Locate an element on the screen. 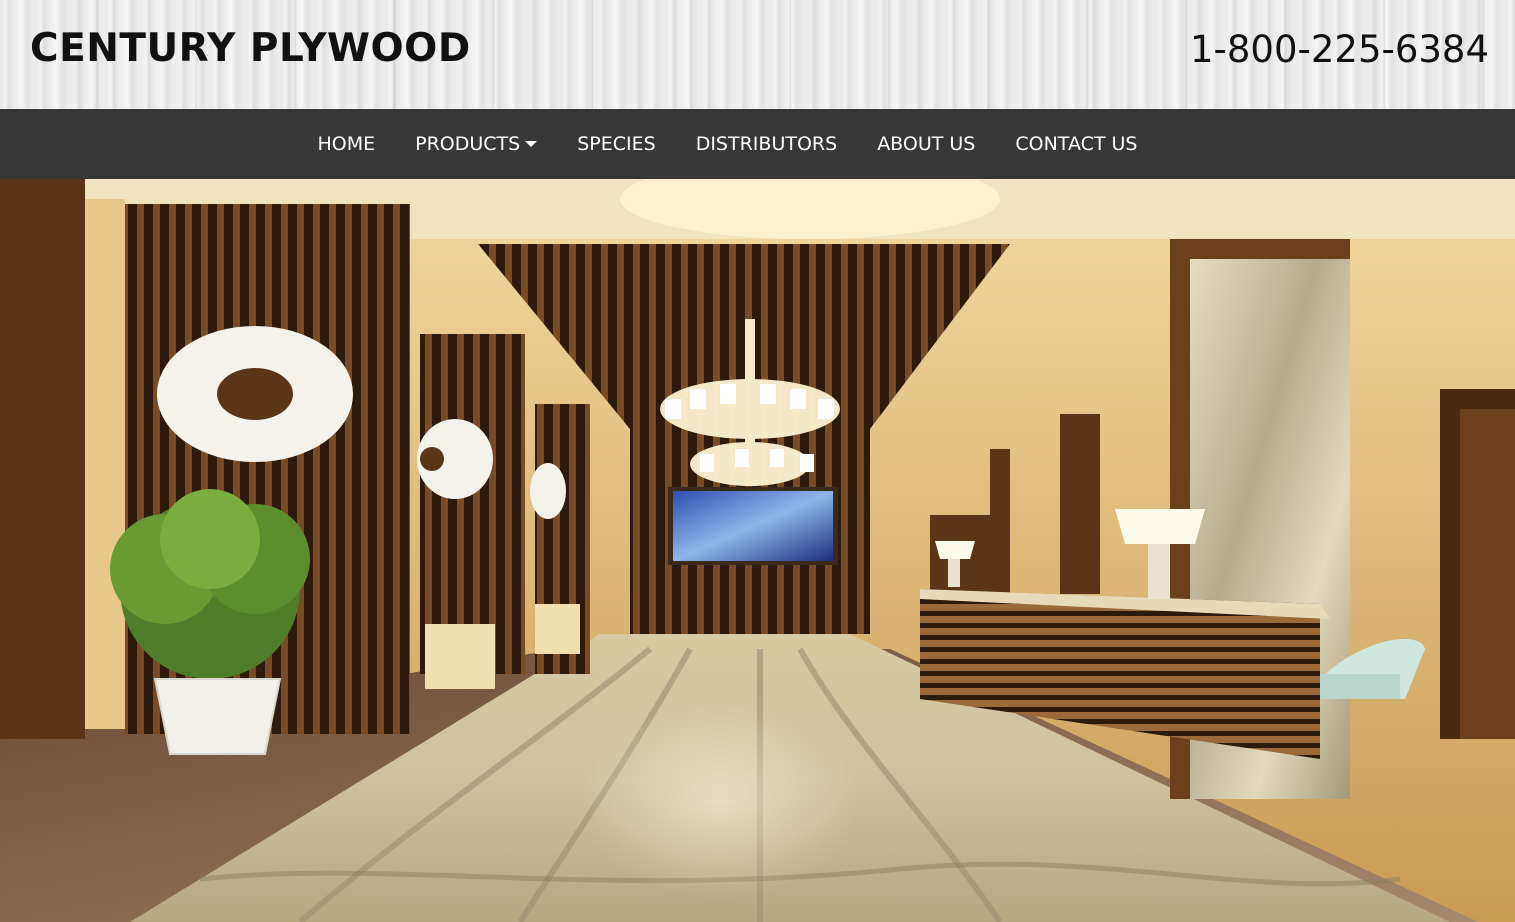 The width and height of the screenshot is (1515, 922). nav-products: PRODUCTS is located at coordinates (476, 144).